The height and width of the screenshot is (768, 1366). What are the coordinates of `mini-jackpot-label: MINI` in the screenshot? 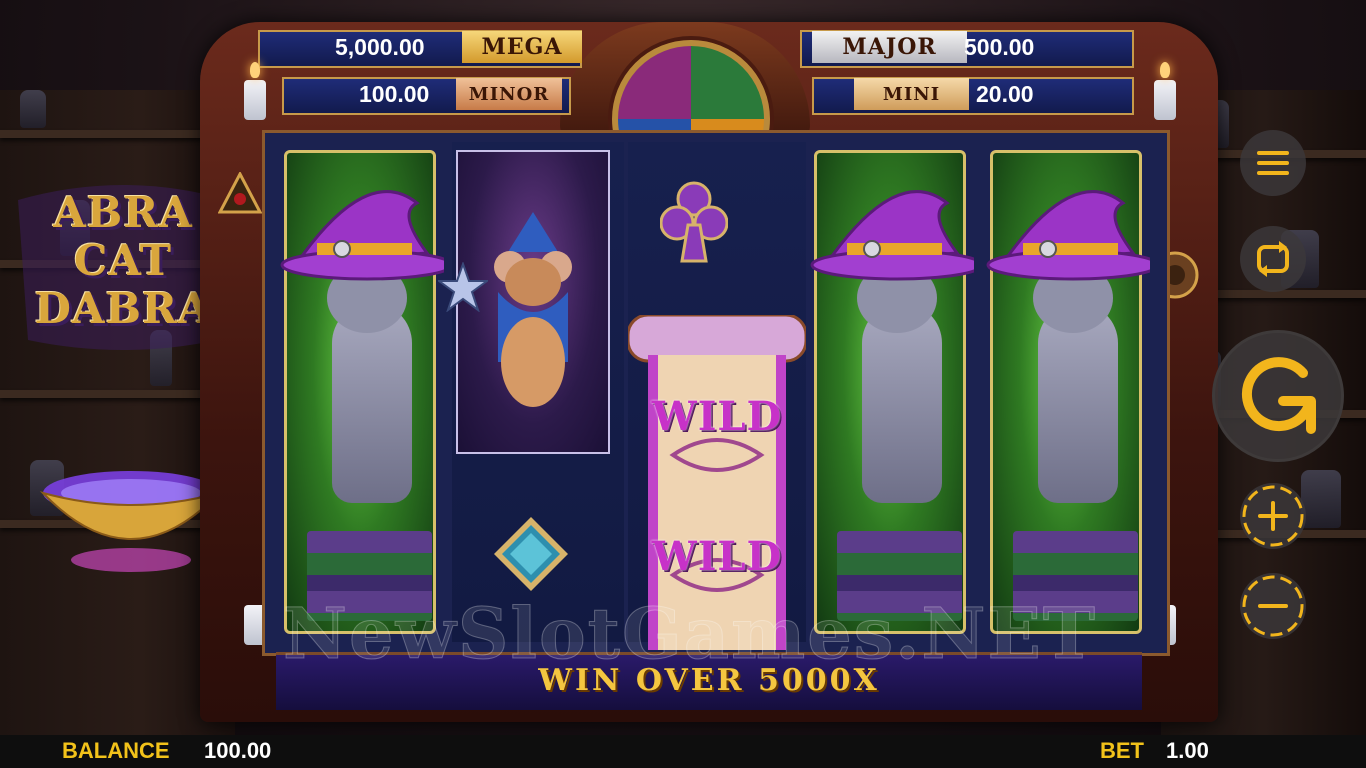 It's located at (911, 94).